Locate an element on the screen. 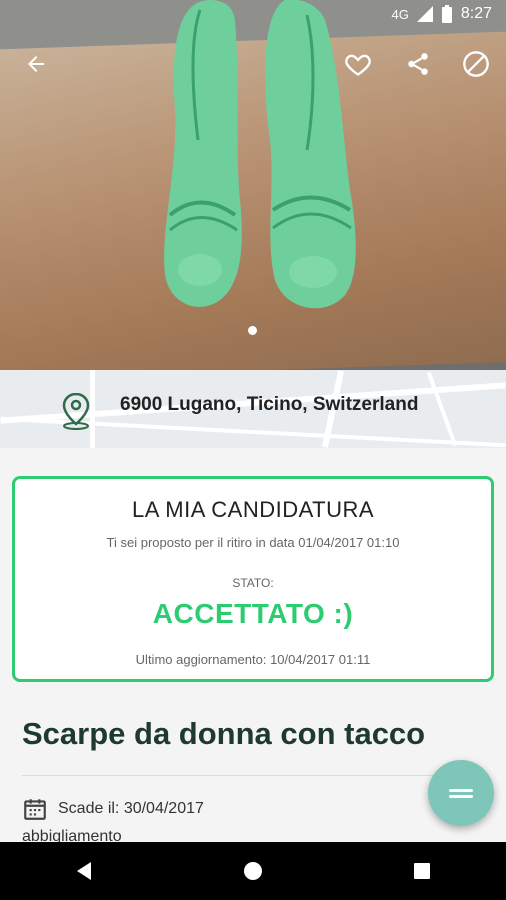  heart-outline-icon is located at coordinates (358, 65).